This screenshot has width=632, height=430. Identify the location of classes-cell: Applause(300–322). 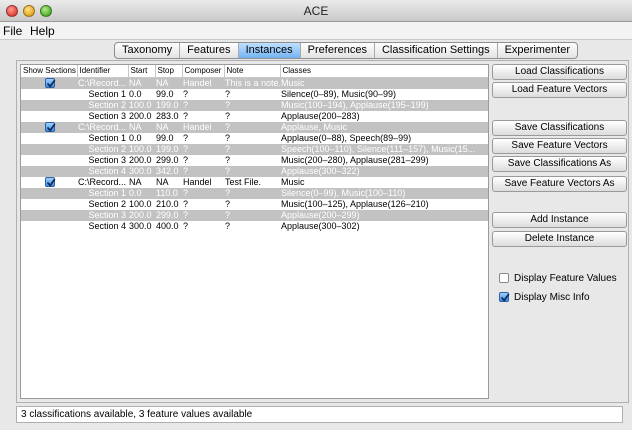
(384, 171).